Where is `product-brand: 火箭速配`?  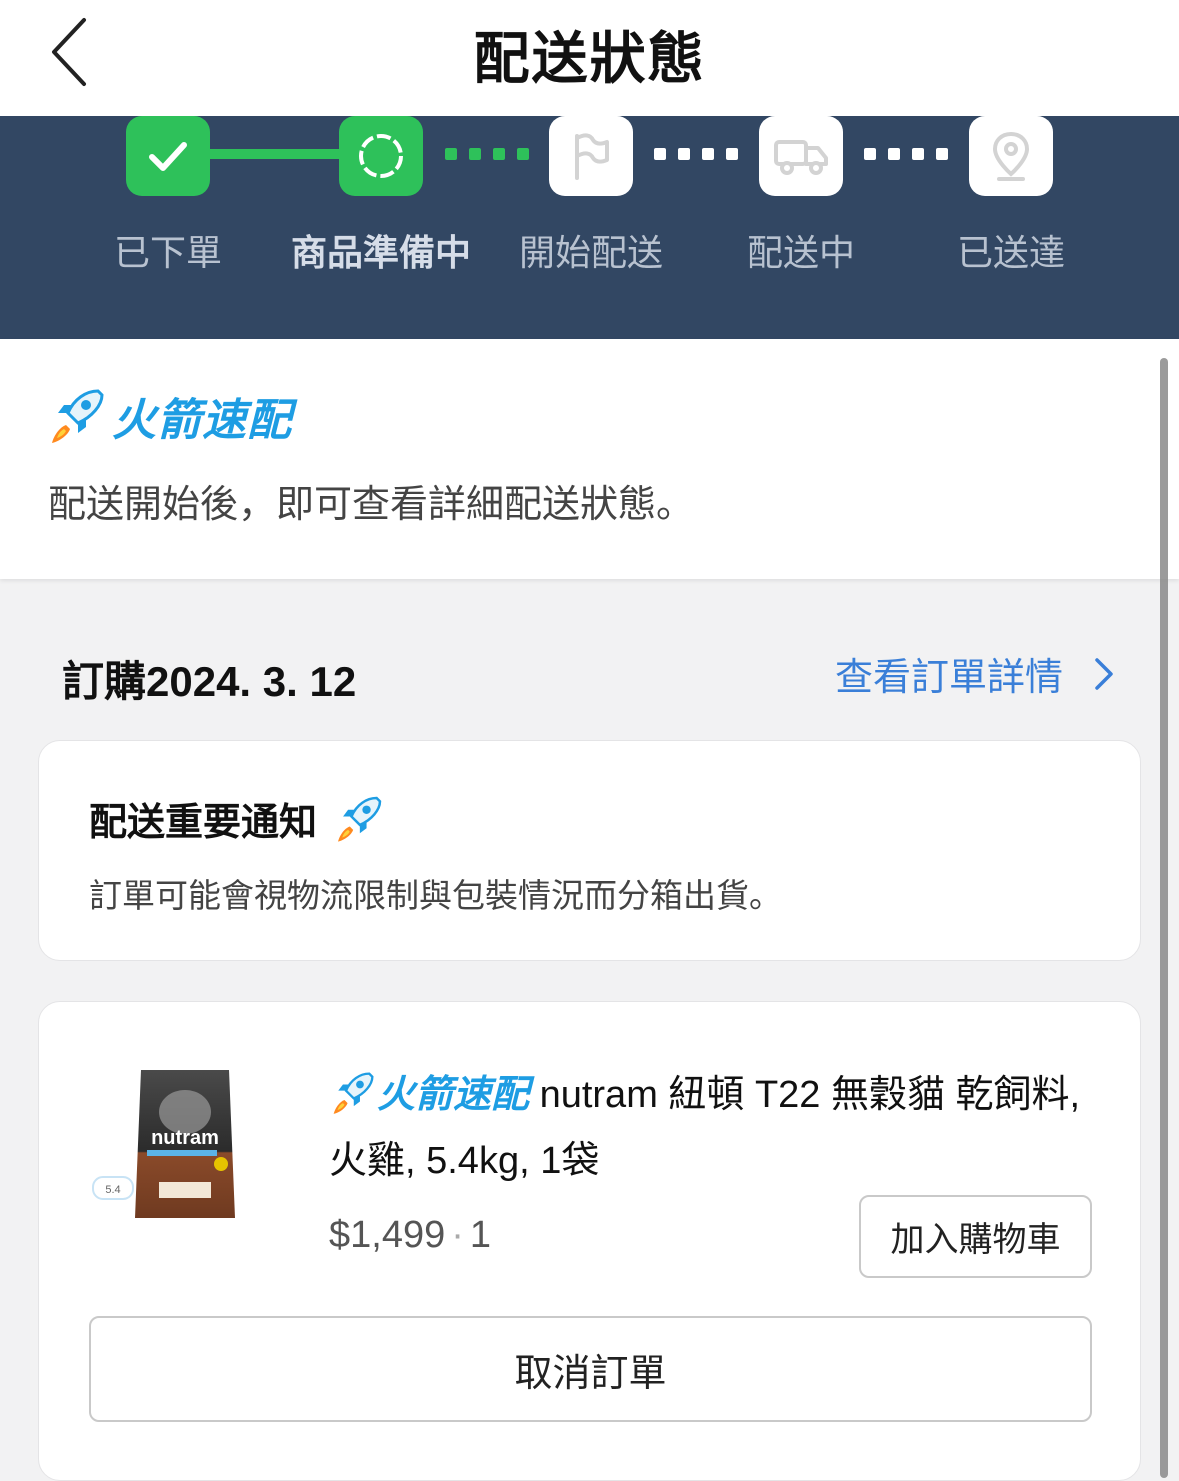 product-brand: 火箭速配 is located at coordinates (453, 1095).